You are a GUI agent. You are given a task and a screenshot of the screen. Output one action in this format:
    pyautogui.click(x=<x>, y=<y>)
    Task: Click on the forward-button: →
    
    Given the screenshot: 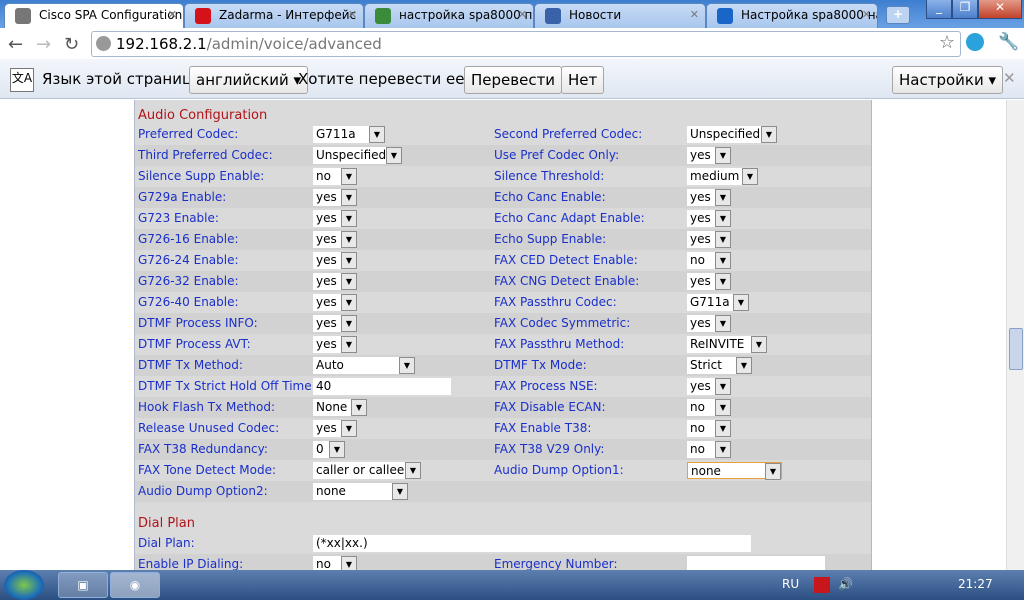 What is the action you would take?
    pyautogui.click(x=43, y=44)
    